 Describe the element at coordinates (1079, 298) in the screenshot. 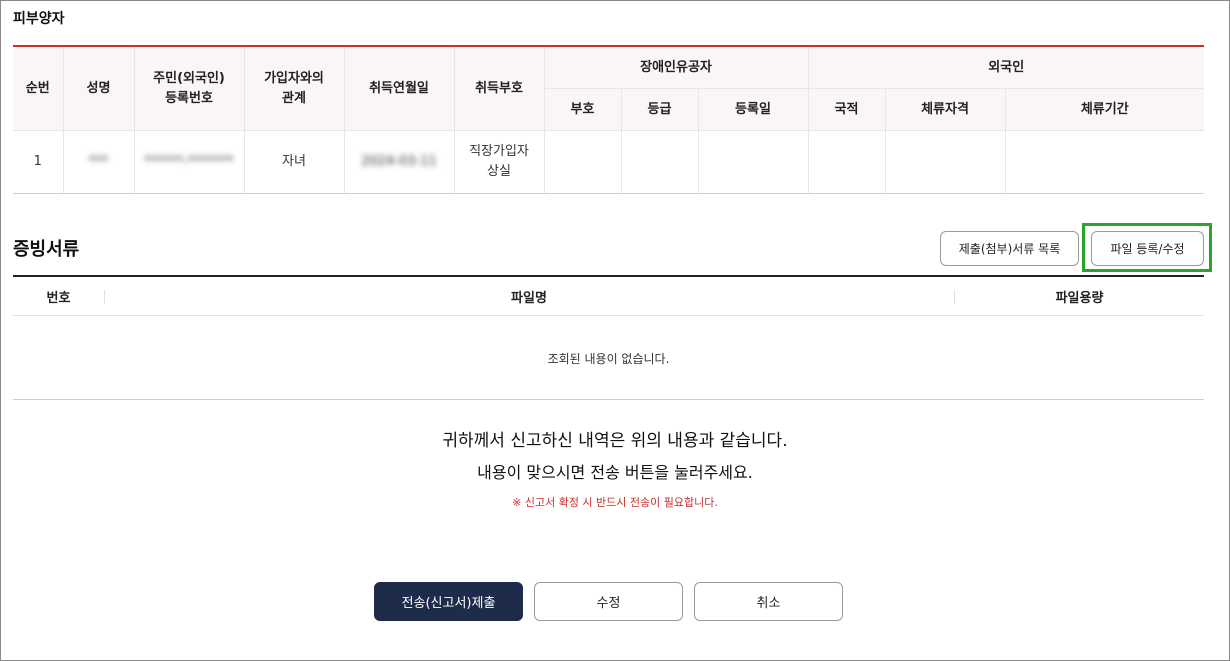

I see `col-size: 파일용량` at that location.